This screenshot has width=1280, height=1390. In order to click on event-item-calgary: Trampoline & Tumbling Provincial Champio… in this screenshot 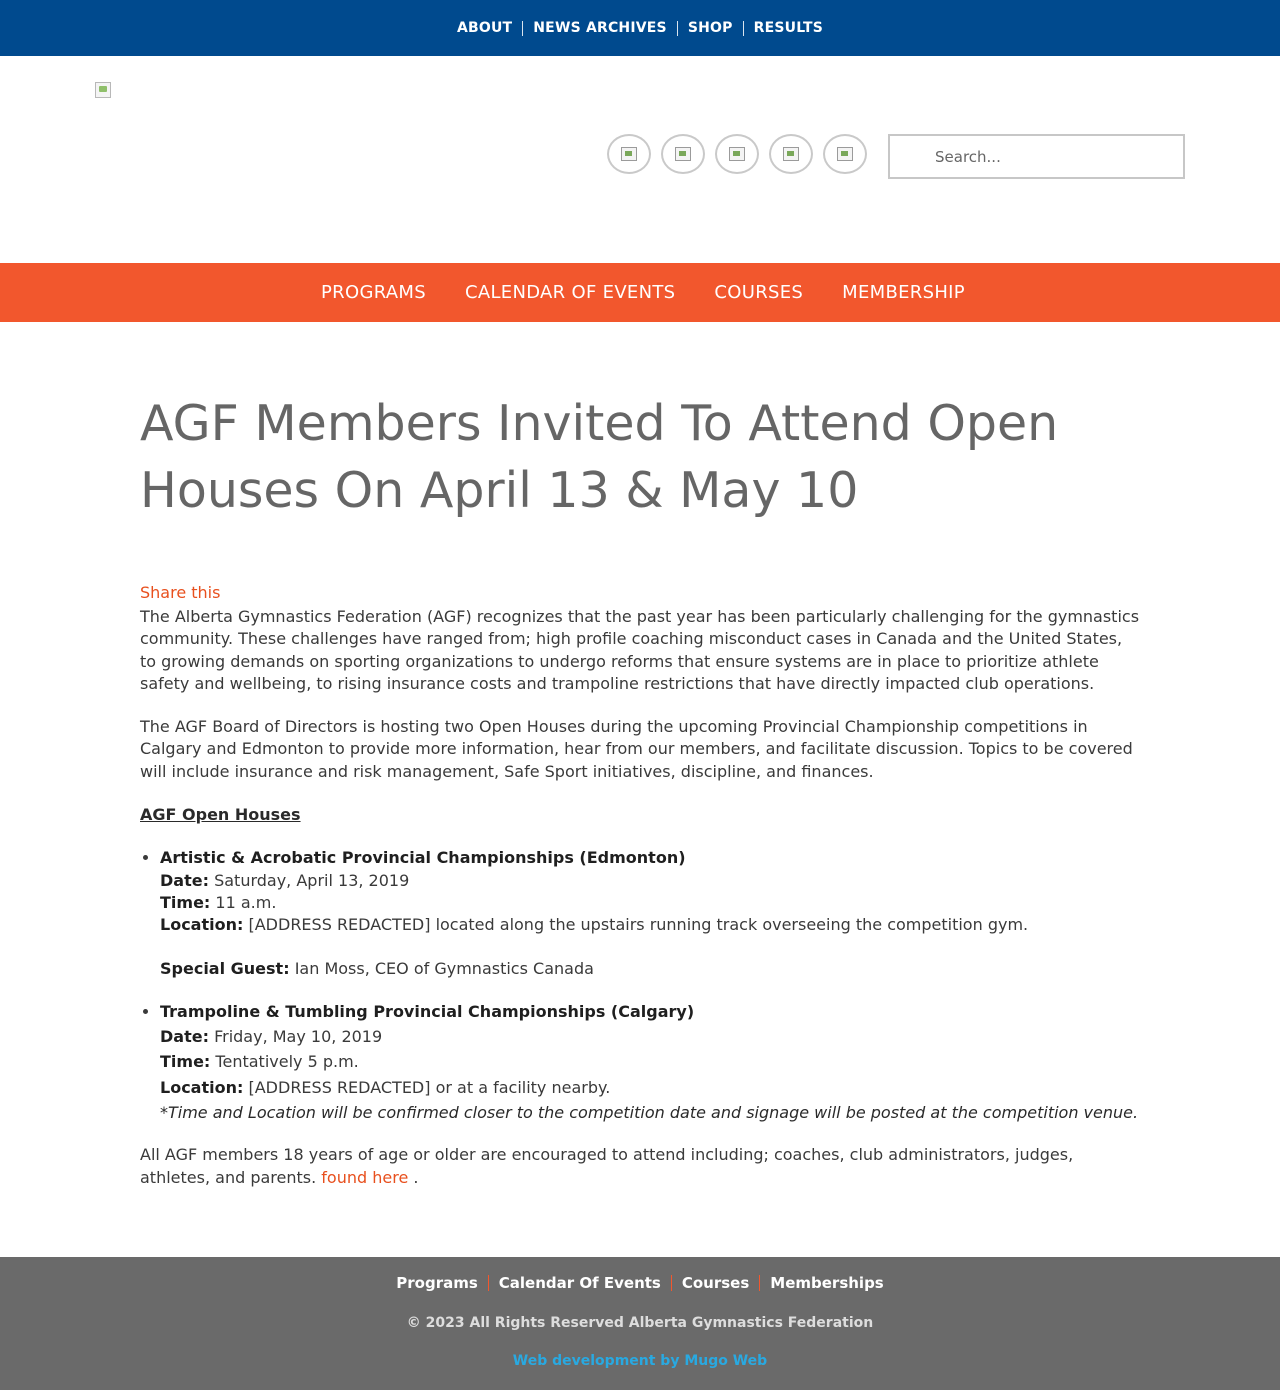, I will do `click(650, 1062)`.